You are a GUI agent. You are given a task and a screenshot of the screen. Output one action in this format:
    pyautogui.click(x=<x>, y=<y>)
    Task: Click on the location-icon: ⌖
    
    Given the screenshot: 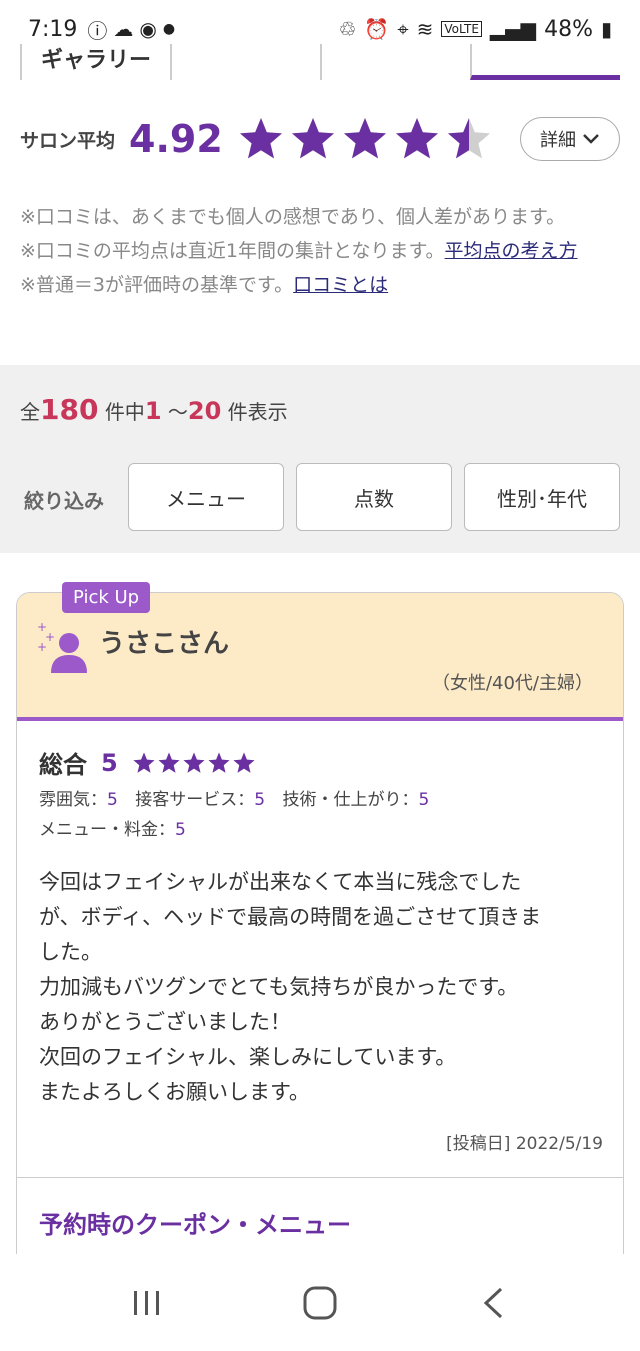 What is the action you would take?
    pyautogui.click(x=403, y=29)
    